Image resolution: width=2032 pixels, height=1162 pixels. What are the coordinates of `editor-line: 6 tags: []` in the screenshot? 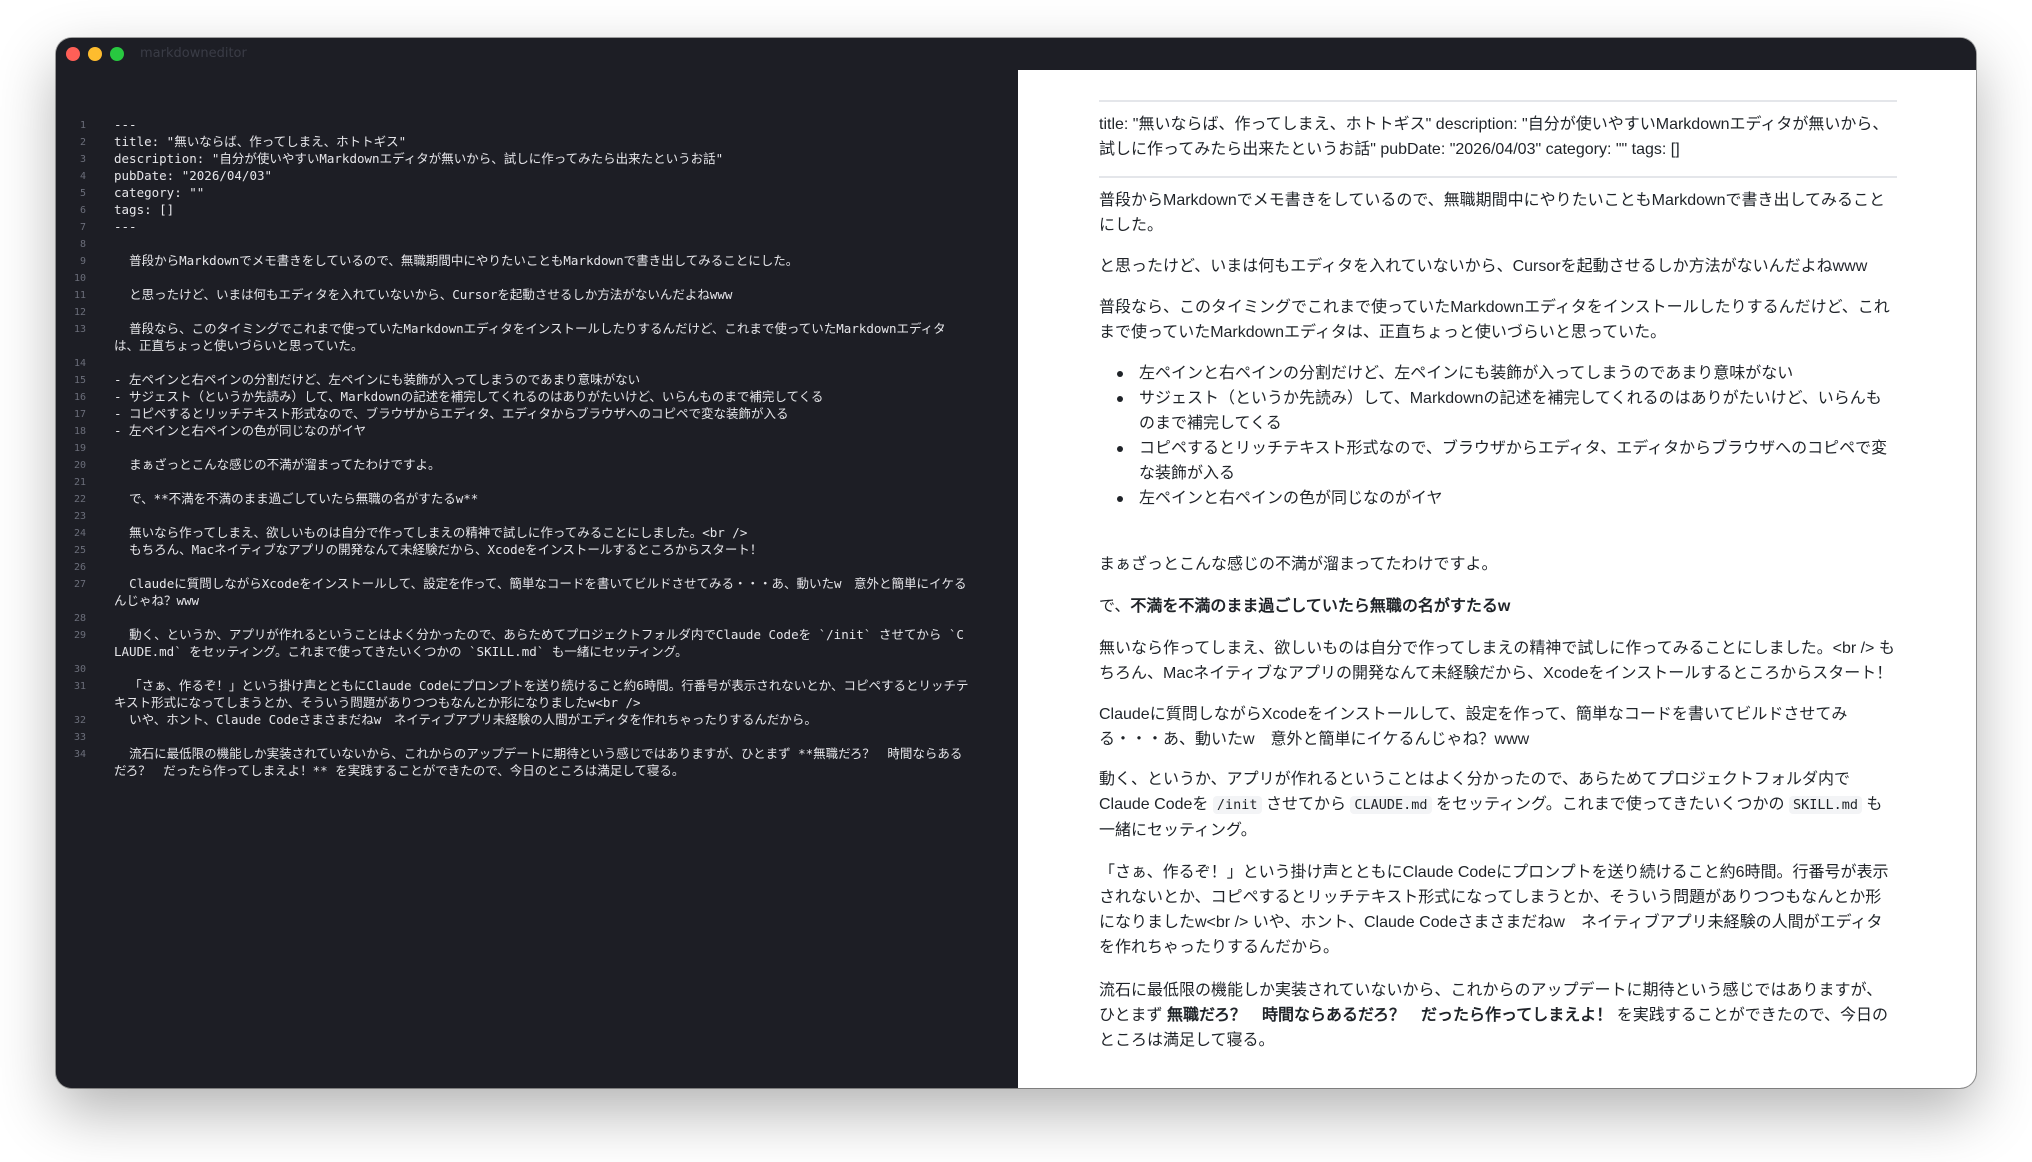 It's located at (537, 210).